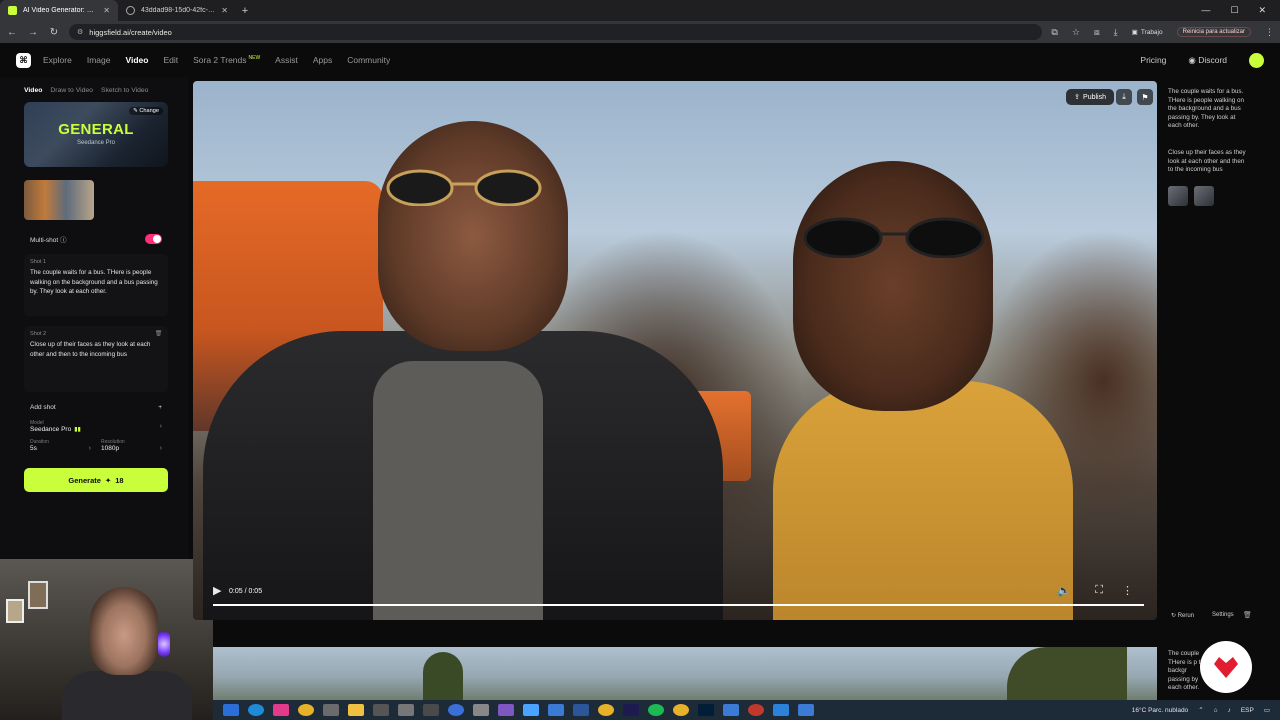 This screenshot has width=1280, height=720. I want to click on tab-sketch-to-video: Sketch to Video, so click(125, 90).